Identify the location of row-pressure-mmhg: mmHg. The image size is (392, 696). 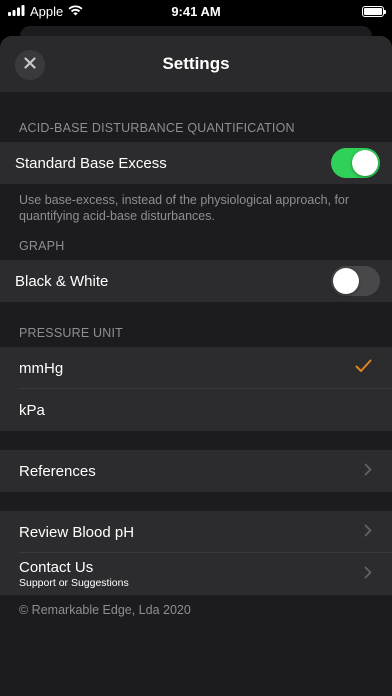
(196, 368).